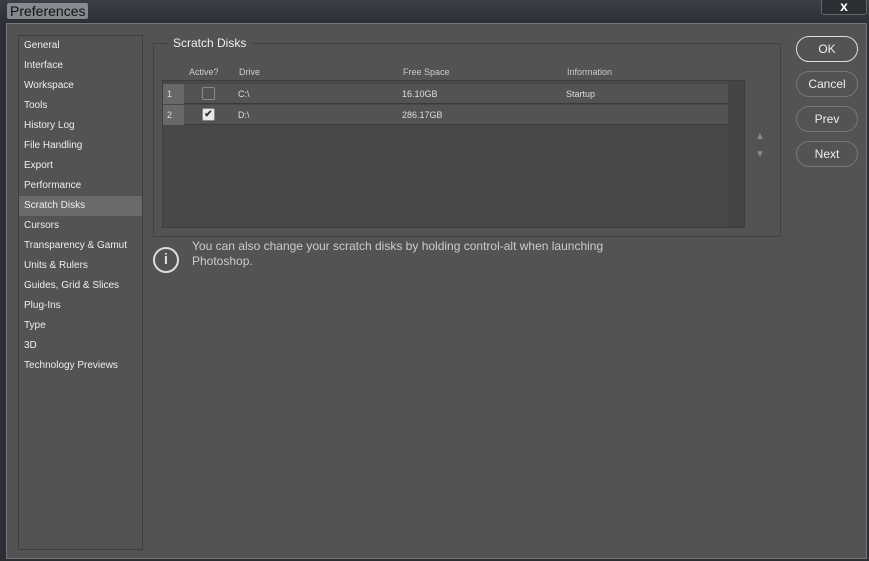 The height and width of the screenshot is (561, 869). I want to click on sidebar-item: Tools, so click(80, 106).